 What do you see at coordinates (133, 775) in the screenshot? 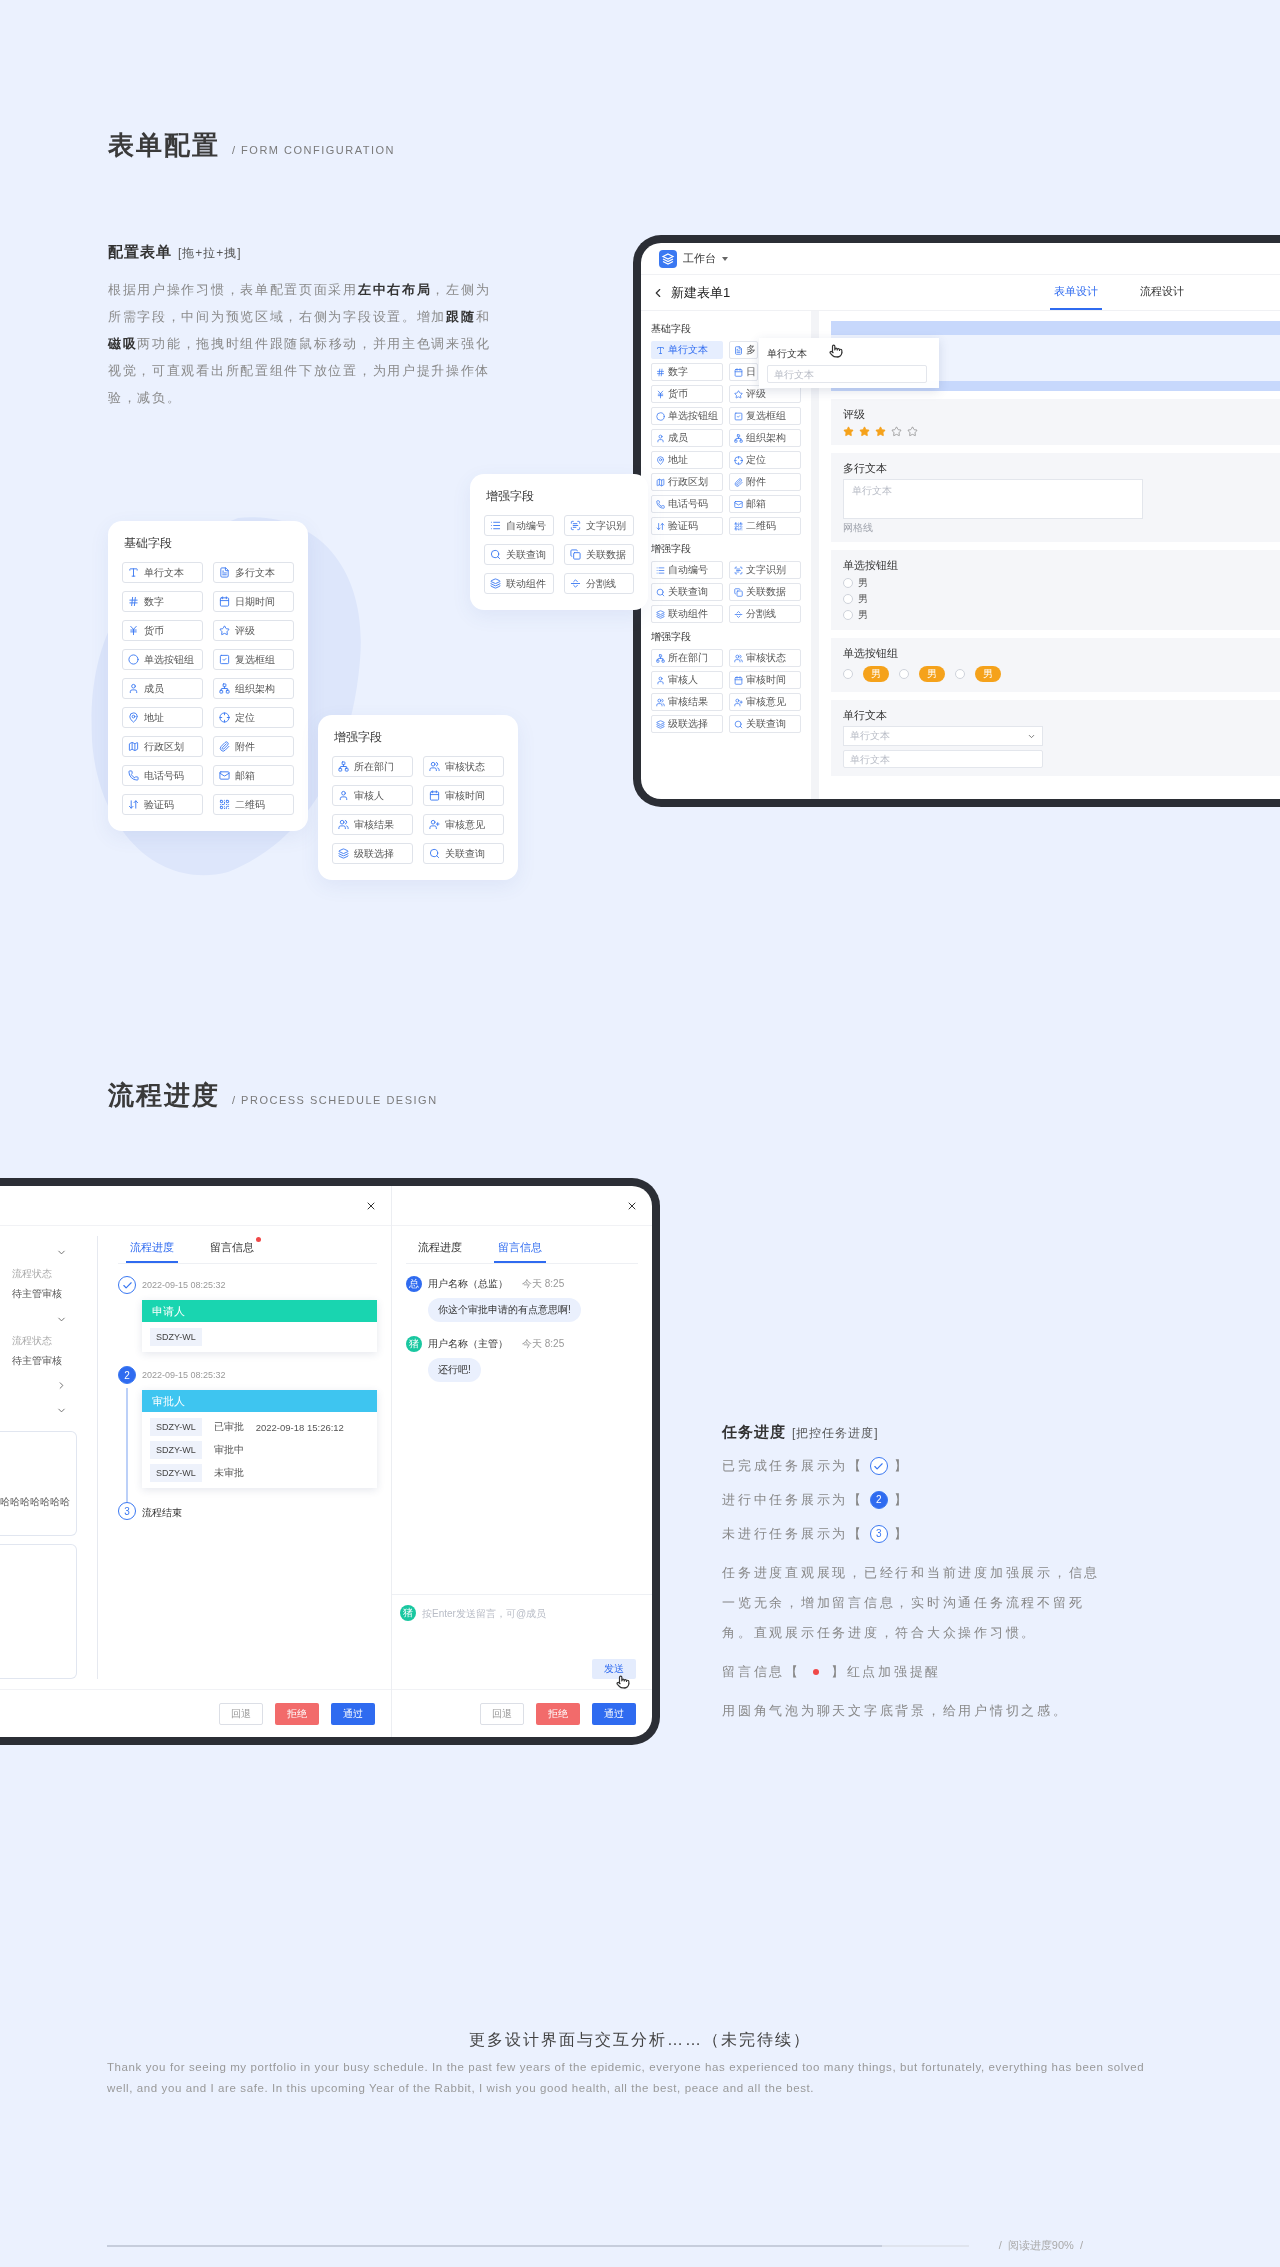
I see `phone-icon` at bounding box center [133, 775].